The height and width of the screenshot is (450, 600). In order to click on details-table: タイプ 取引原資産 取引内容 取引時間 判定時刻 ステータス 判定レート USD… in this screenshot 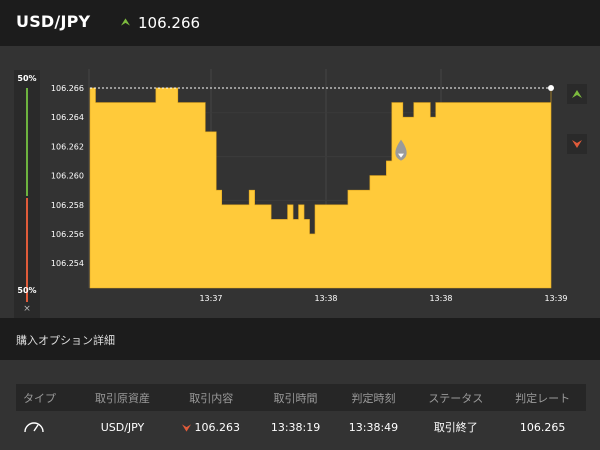, I will do `click(301, 413)`.